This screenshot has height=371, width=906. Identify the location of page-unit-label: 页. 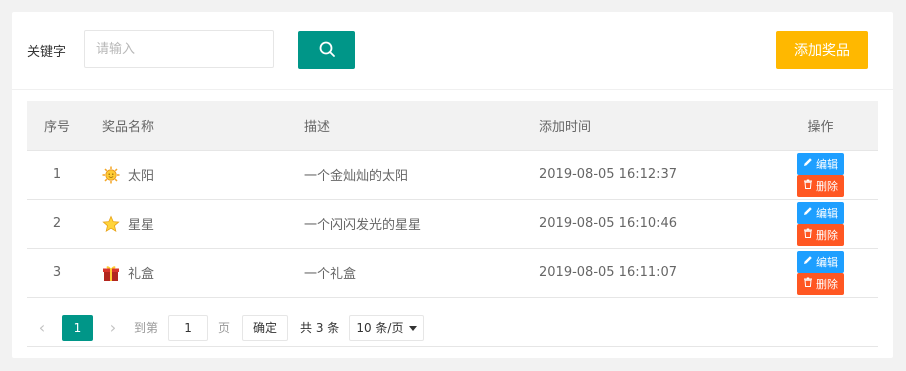
(224, 328).